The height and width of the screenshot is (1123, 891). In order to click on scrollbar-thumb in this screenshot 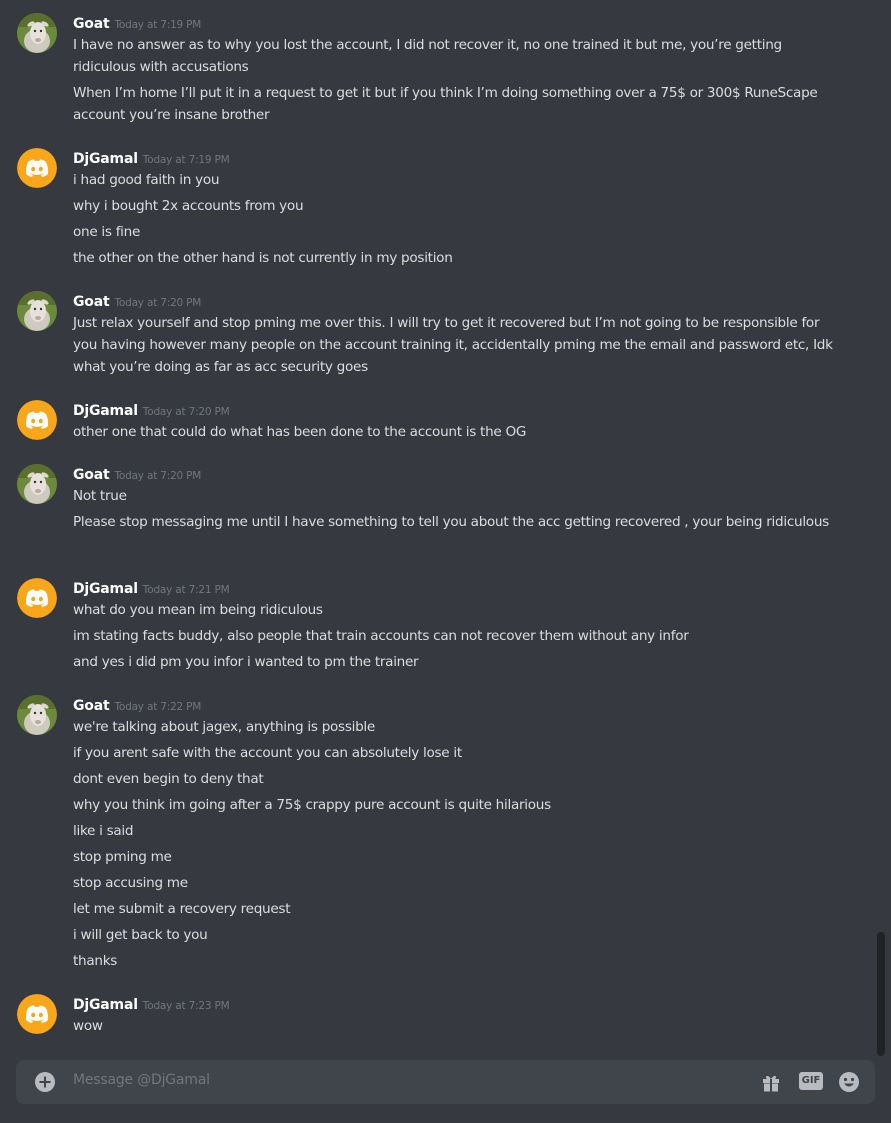, I will do `click(881, 994)`.